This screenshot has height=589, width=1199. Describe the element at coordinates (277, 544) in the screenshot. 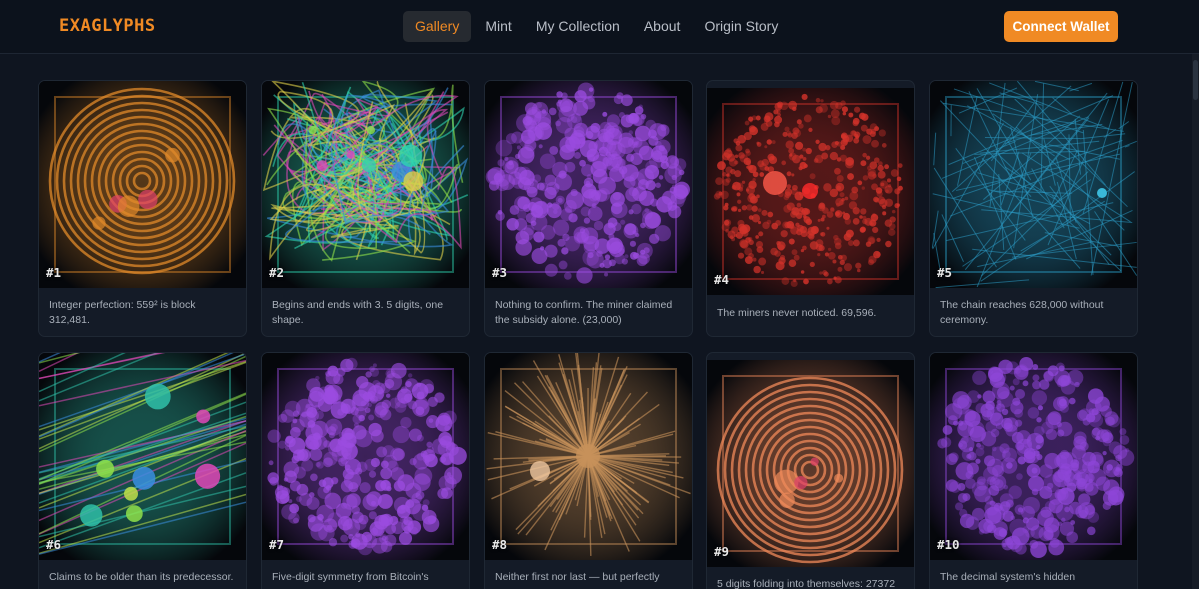

I see `card-number: #7` at that location.